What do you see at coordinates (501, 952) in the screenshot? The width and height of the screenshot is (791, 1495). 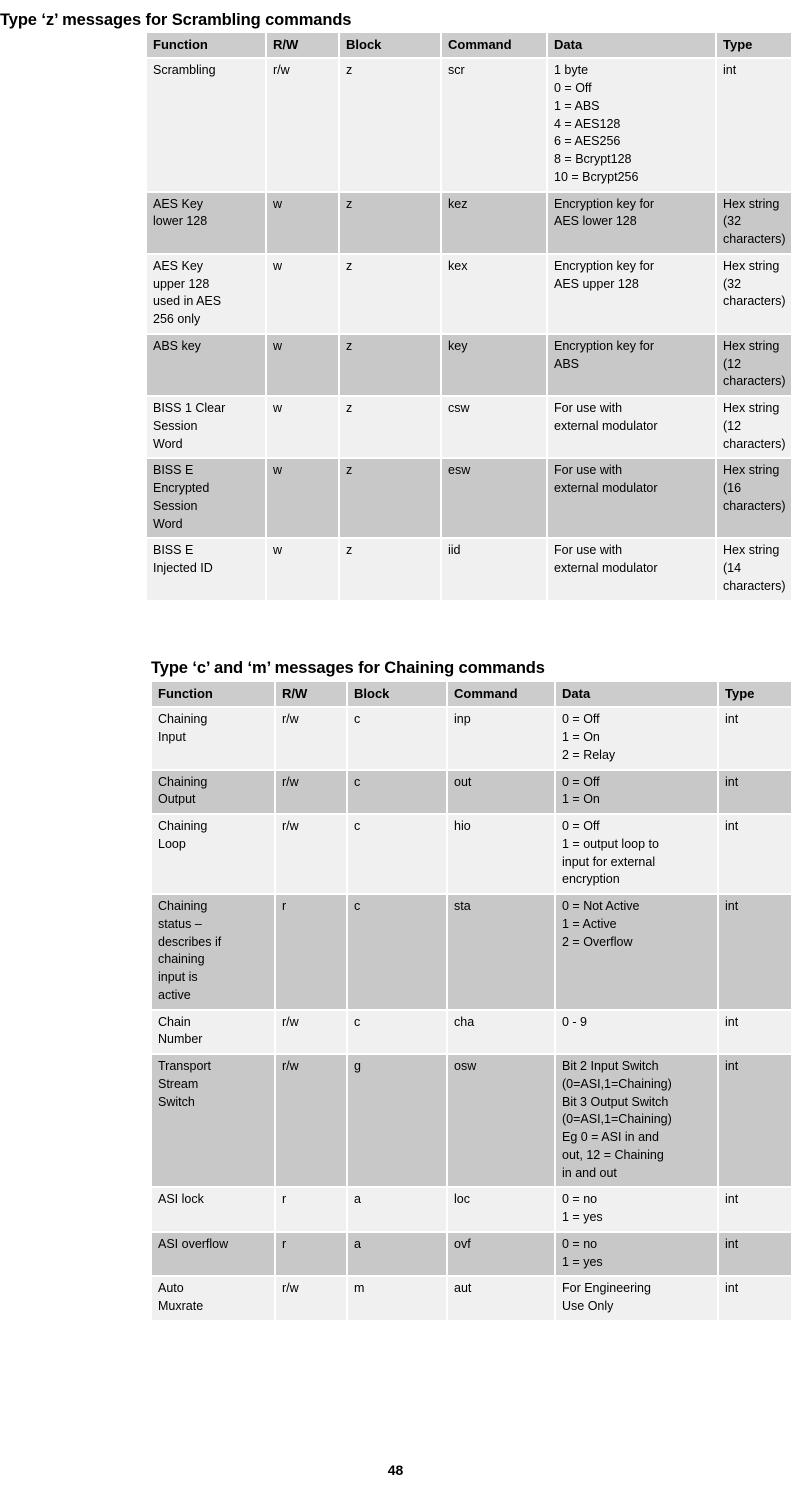 I see `cell-command: sta` at bounding box center [501, 952].